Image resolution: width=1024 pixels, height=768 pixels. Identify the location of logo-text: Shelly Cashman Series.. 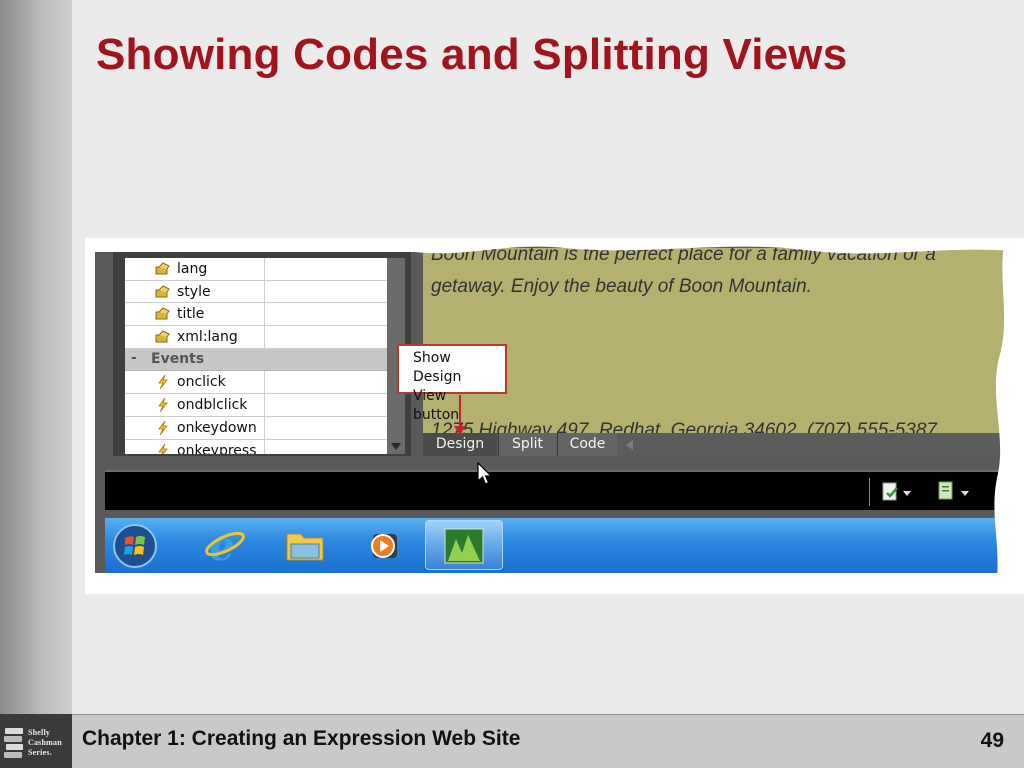
(49, 743).